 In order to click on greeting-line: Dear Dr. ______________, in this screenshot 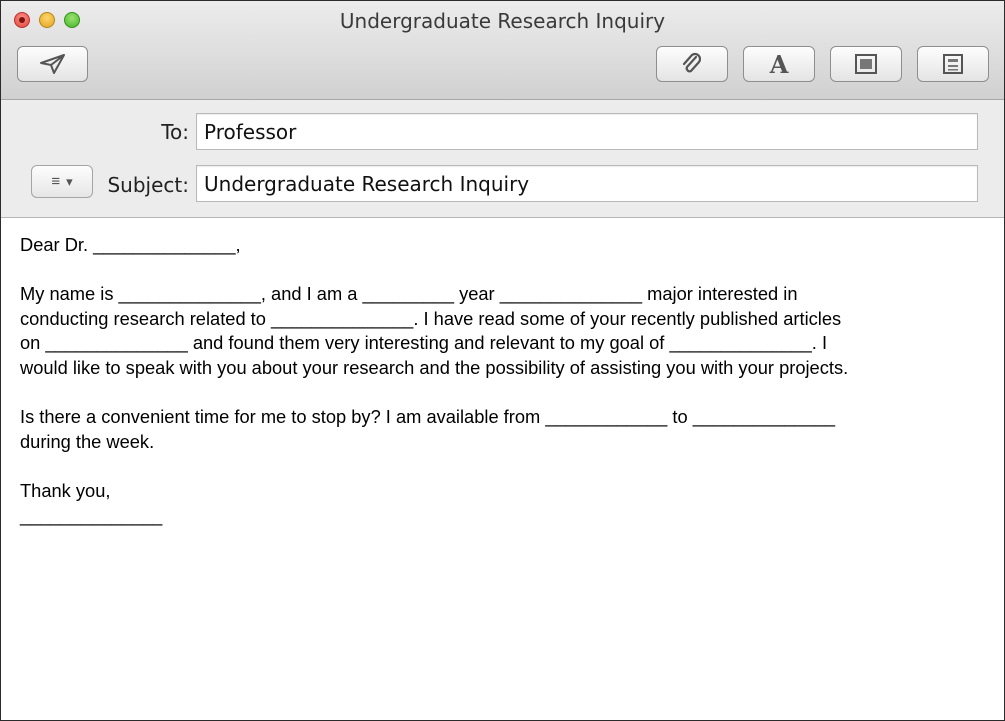, I will do `click(130, 244)`.